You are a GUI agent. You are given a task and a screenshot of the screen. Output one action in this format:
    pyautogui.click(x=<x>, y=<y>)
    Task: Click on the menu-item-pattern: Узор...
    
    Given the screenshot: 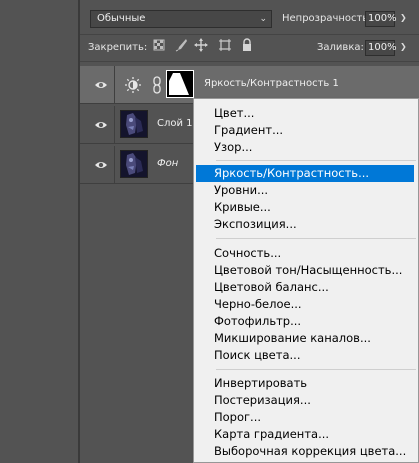 What is the action you would take?
    pyautogui.click(x=305, y=147)
    